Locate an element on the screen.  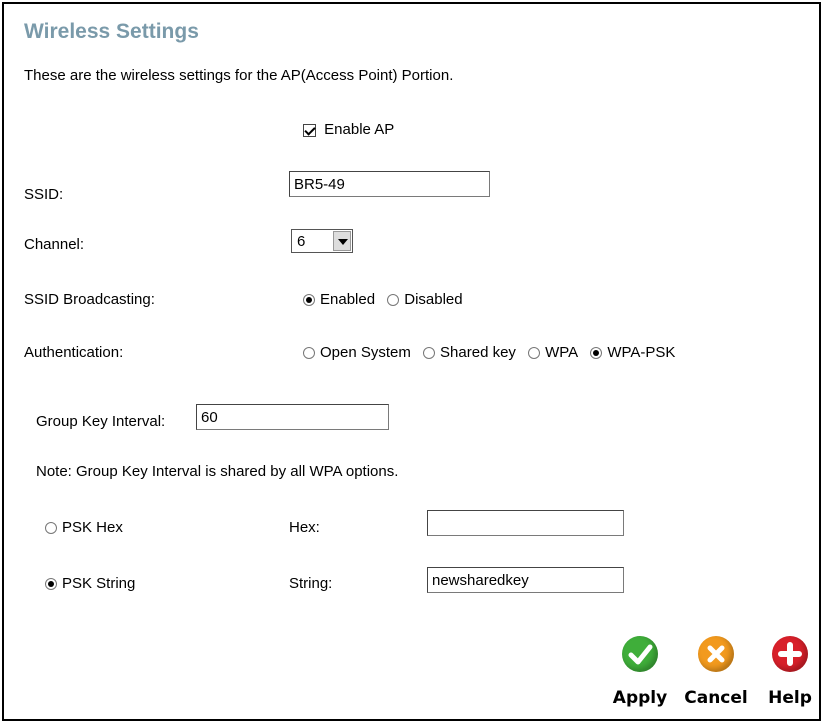
auth-shared-key-option: Shared key is located at coordinates (469, 352).